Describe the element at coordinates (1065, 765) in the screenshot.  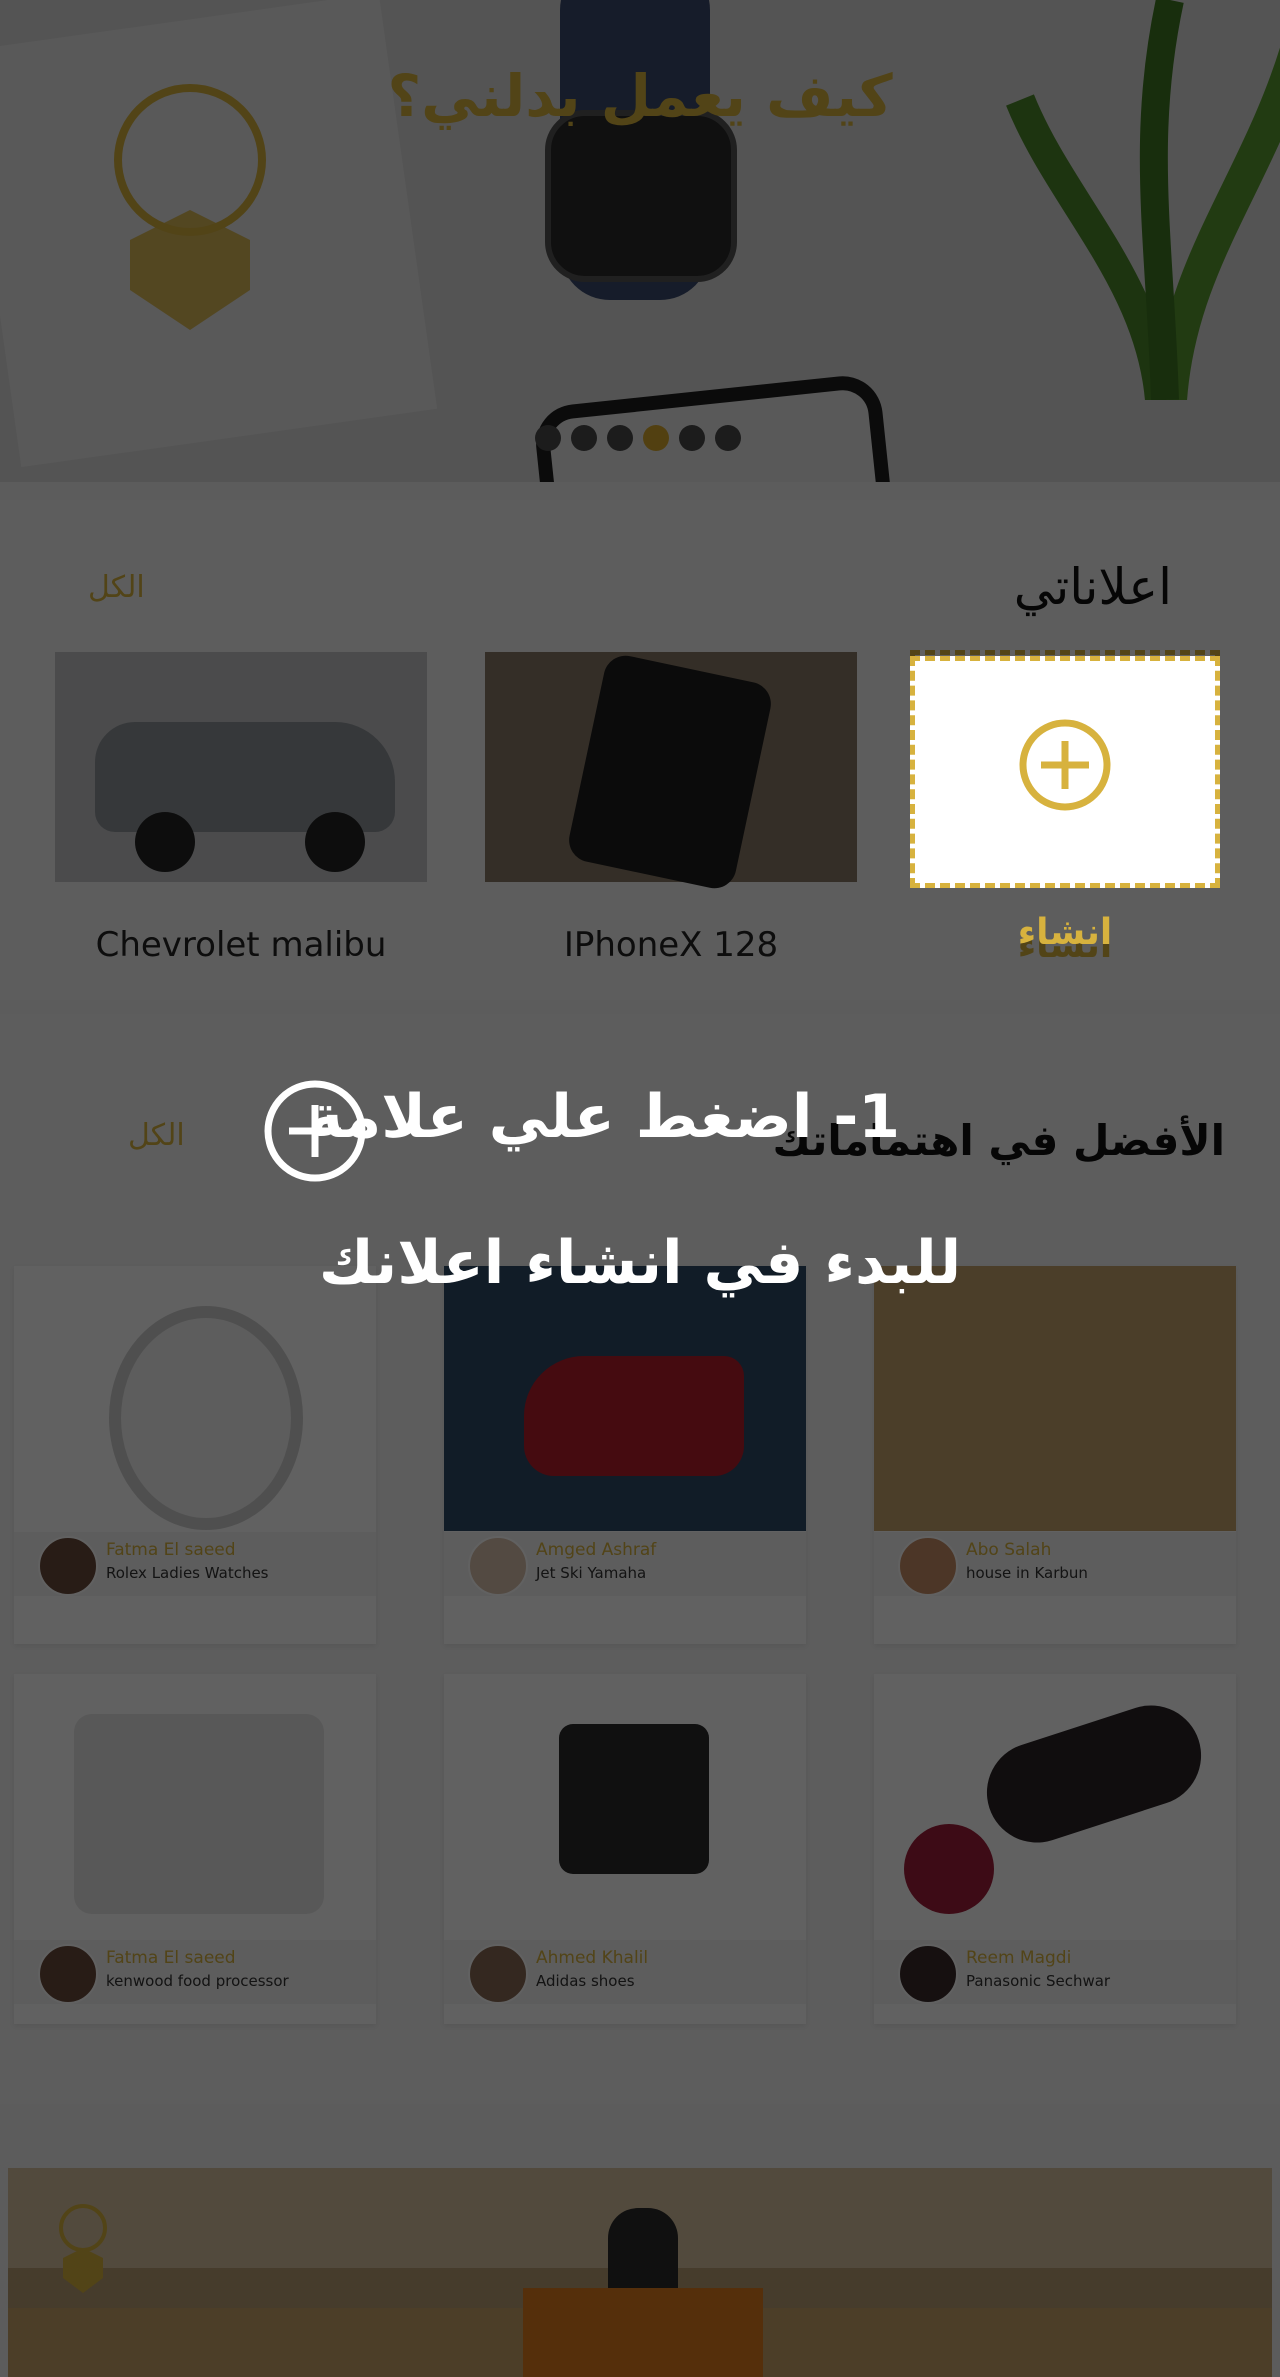
I see `plus-circle-icon` at that location.